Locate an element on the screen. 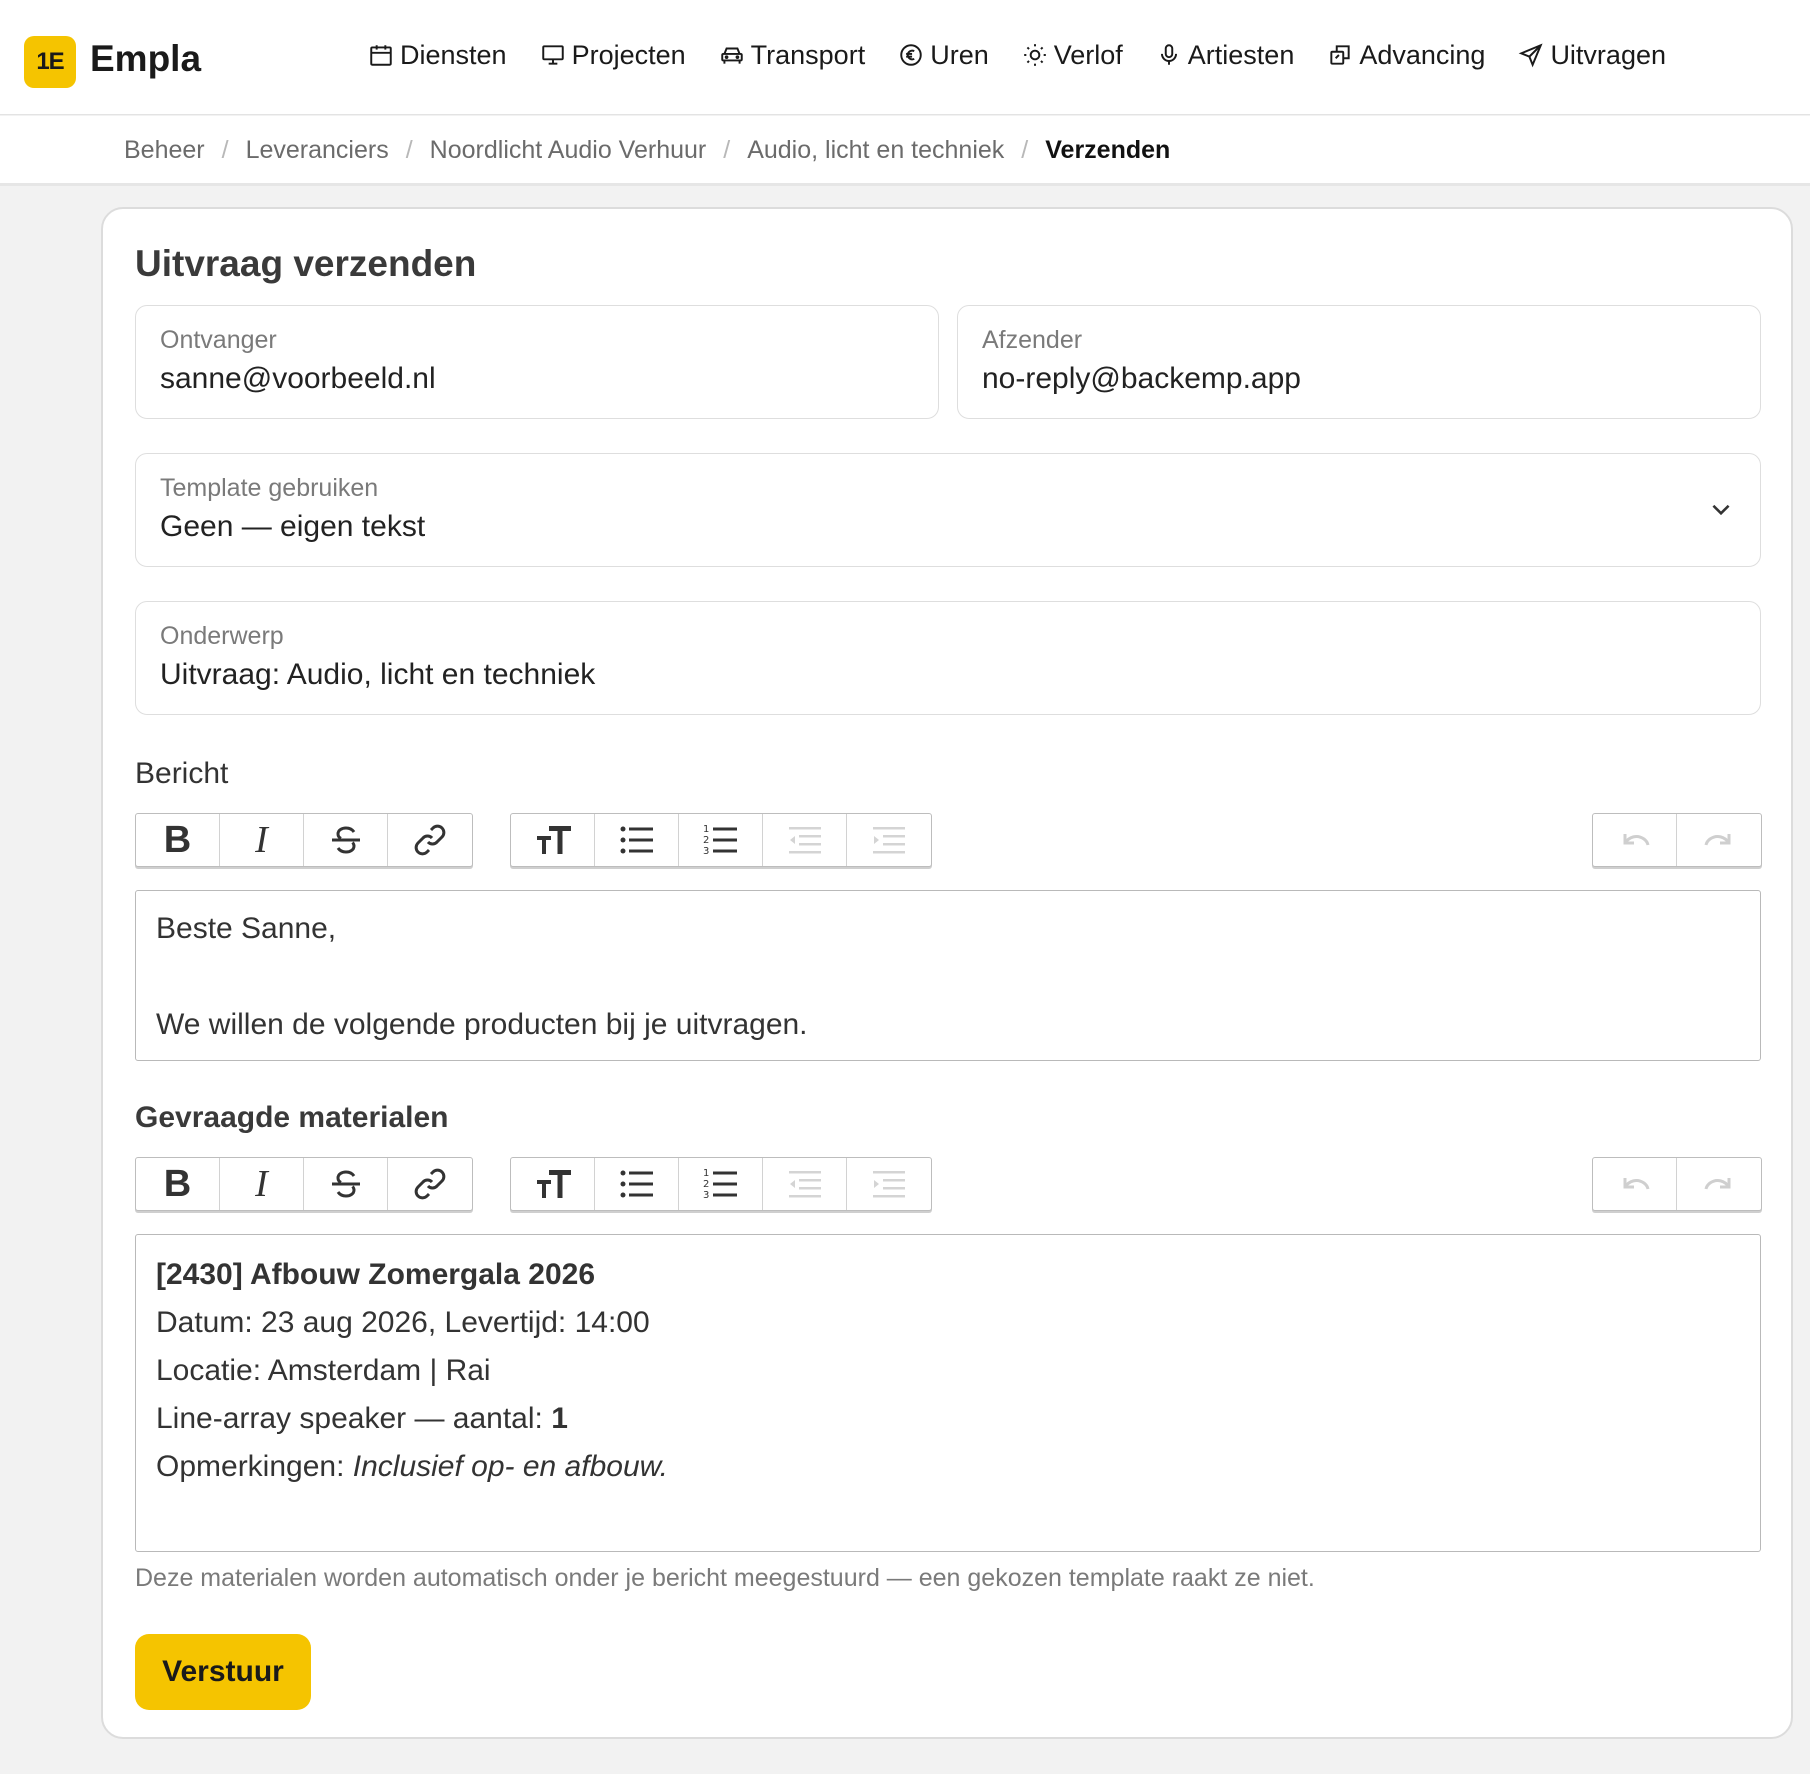 The height and width of the screenshot is (1774, 1810). logo-badge: 1E is located at coordinates (50, 62).